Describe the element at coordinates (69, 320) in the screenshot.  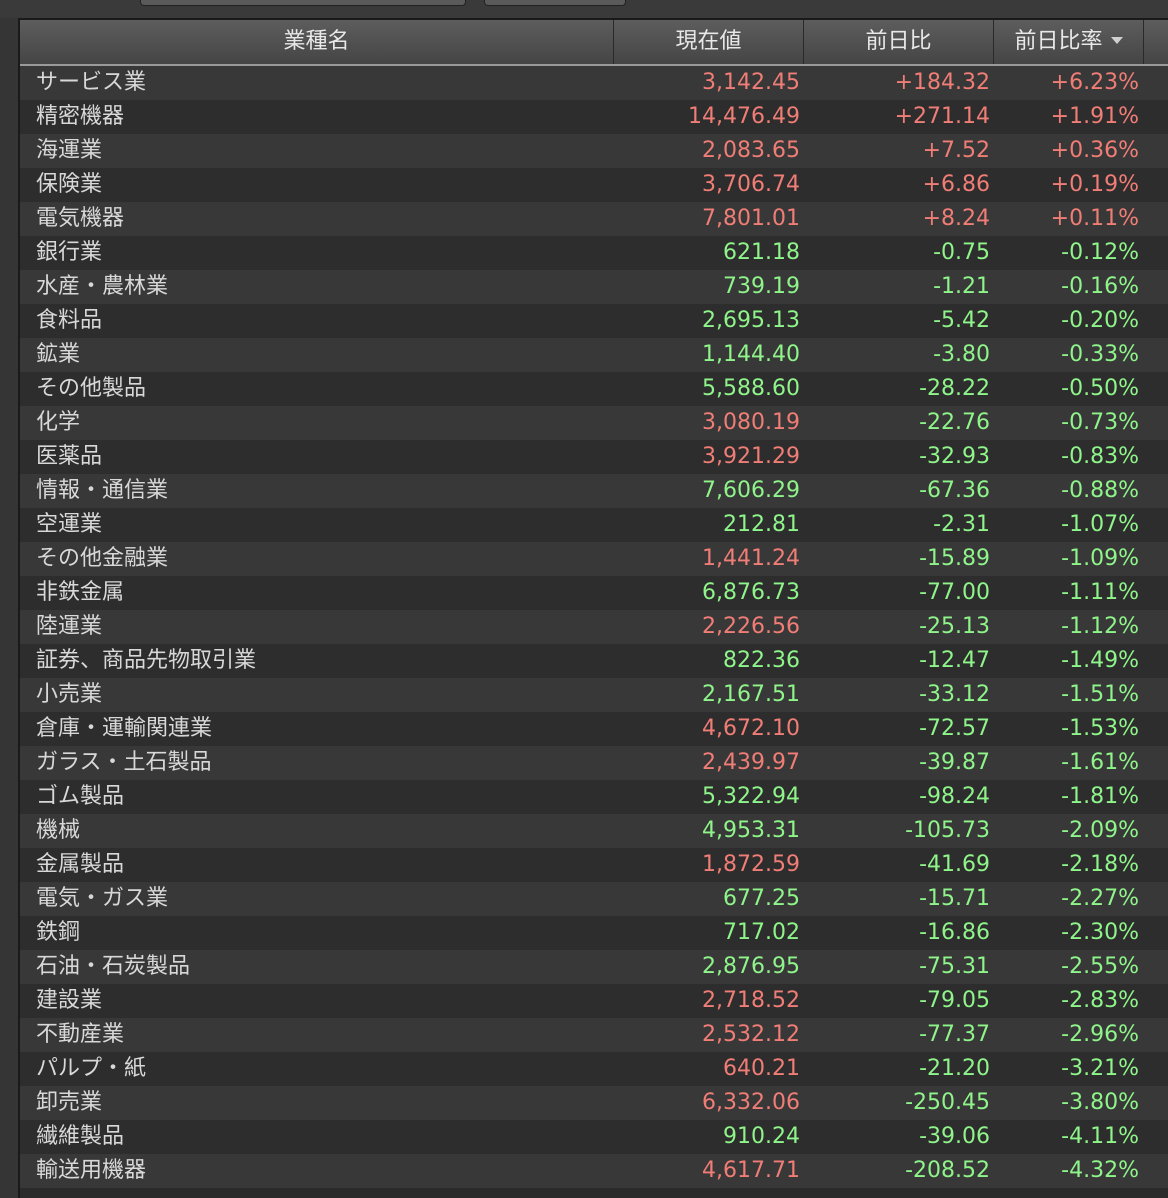
I see `sector-name-cell: 食料品` at that location.